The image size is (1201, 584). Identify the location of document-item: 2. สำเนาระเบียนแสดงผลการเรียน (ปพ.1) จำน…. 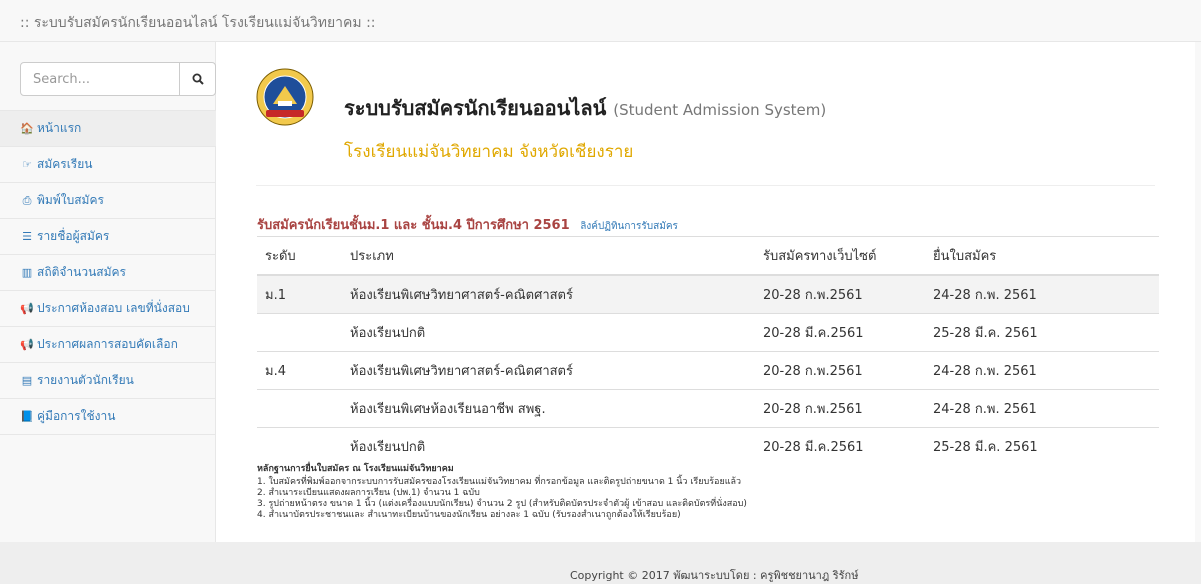
(368, 493).